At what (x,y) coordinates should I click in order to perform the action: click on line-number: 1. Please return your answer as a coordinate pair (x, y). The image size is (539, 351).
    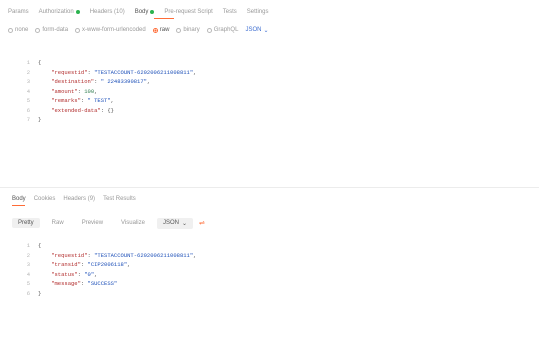
    Looking at the image, I should click on (28, 246).